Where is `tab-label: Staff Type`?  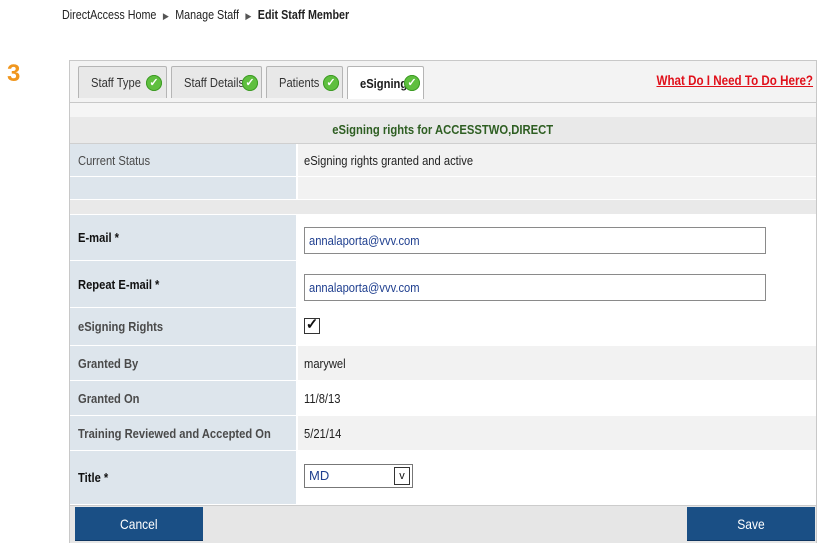
tab-label: Staff Type is located at coordinates (116, 82).